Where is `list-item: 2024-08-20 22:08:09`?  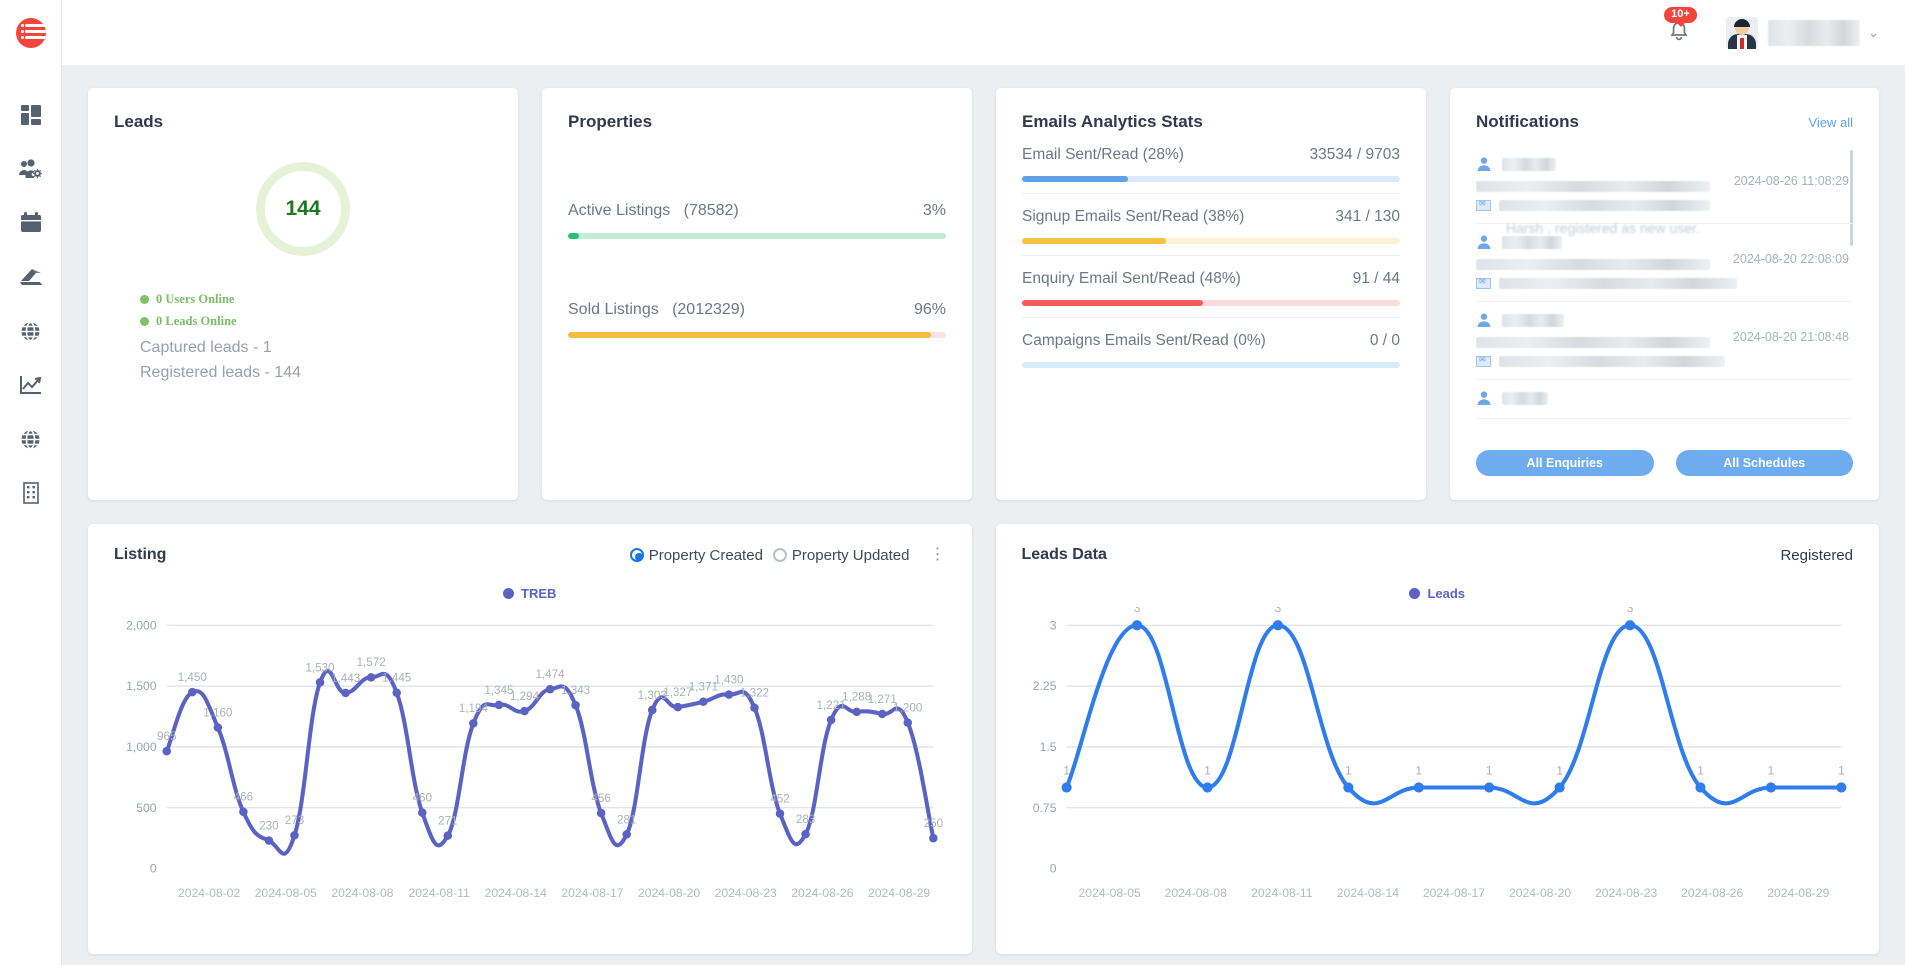 list-item: 2024-08-20 22:08:09 is located at coordinates (1664, 263).